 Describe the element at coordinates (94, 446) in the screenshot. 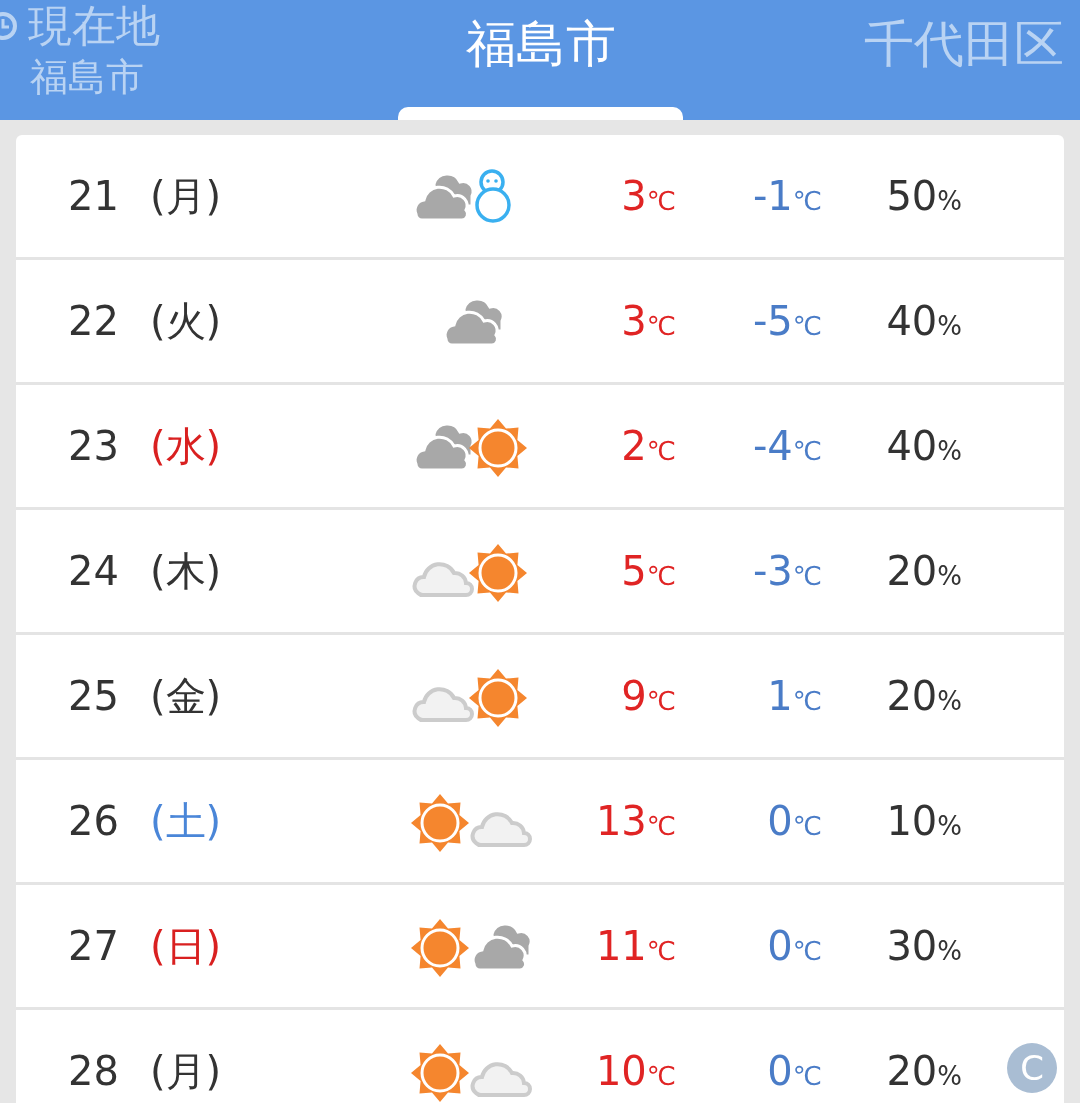

I see `date-label: 23` at that location.